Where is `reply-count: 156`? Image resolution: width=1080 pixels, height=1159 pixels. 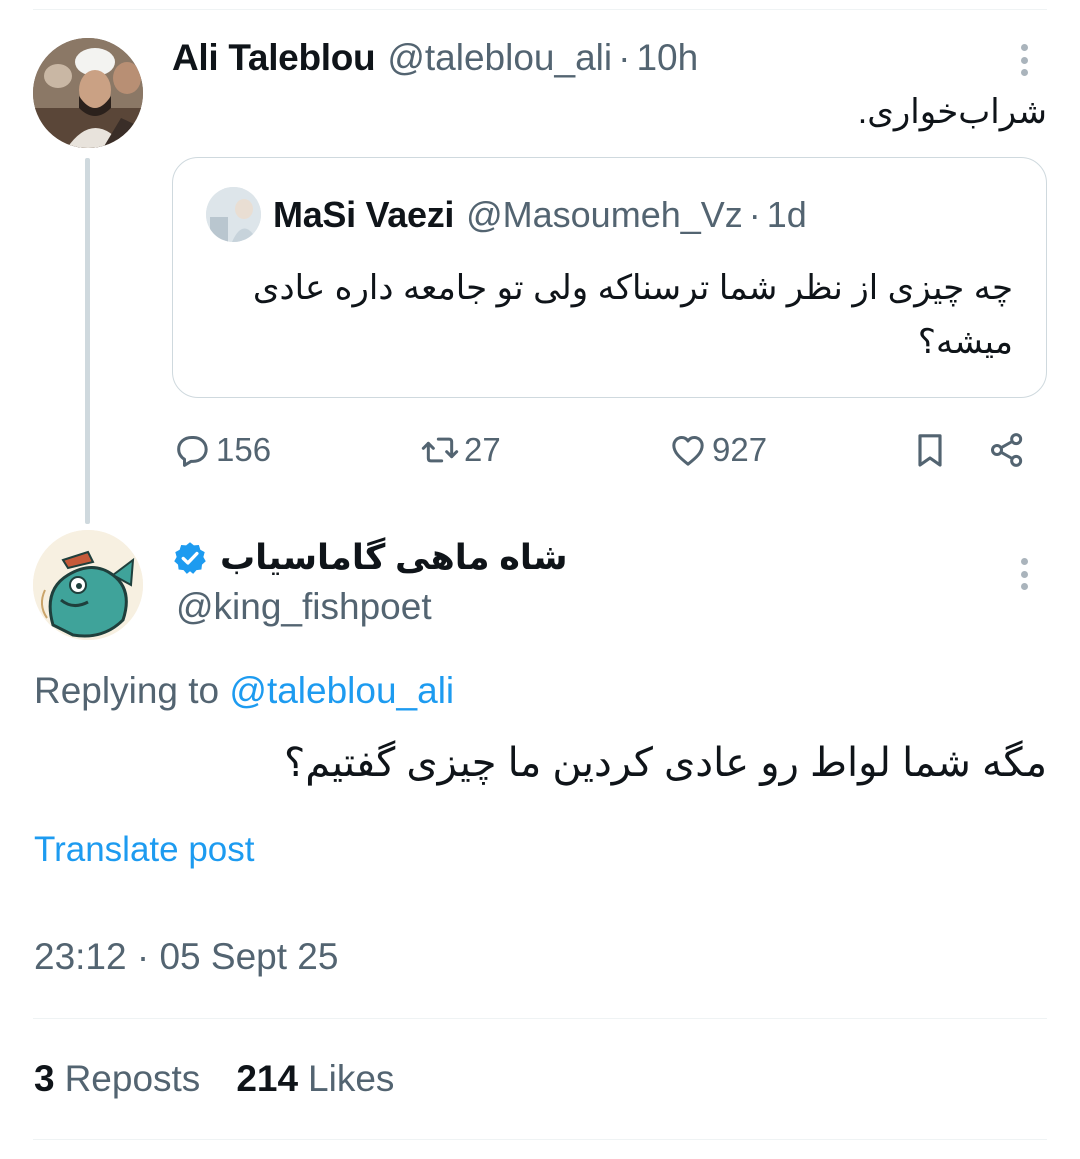 reply-count: 156 is located at coordinates (244, 449).